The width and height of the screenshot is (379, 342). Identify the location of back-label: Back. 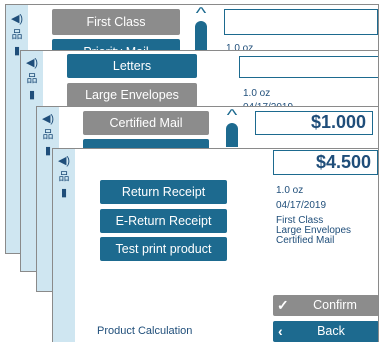
(331, 331).